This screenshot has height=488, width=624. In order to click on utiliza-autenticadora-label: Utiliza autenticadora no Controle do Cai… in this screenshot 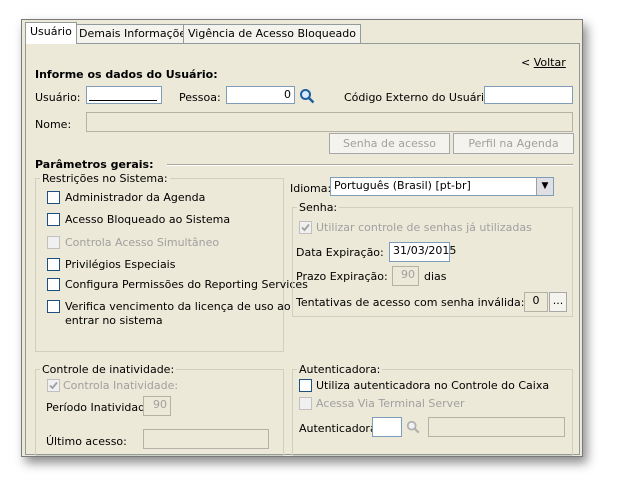, I will do `click(433, 385)`.